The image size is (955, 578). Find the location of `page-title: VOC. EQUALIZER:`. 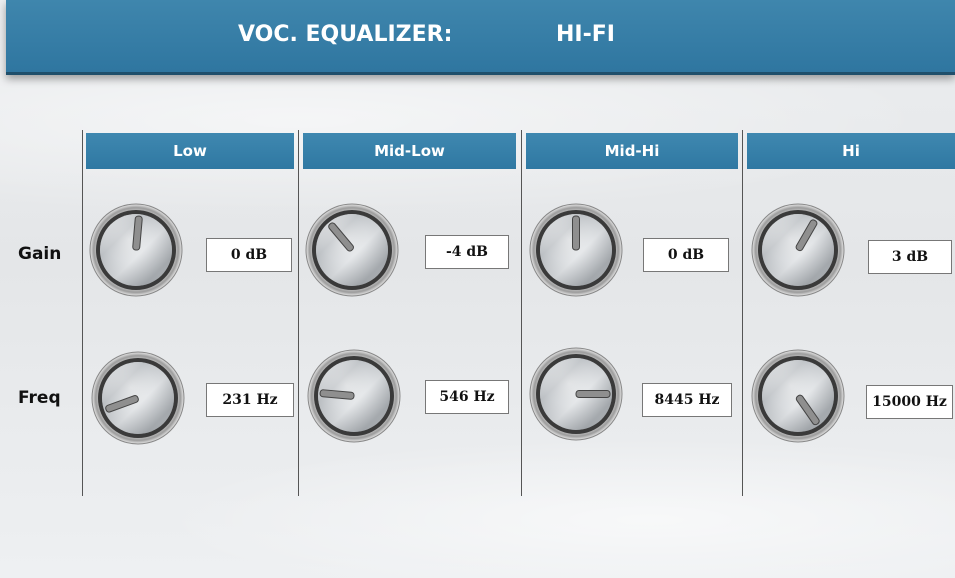

page-title: VOC. EQUALIZER: is located at coordinates (345, 34).